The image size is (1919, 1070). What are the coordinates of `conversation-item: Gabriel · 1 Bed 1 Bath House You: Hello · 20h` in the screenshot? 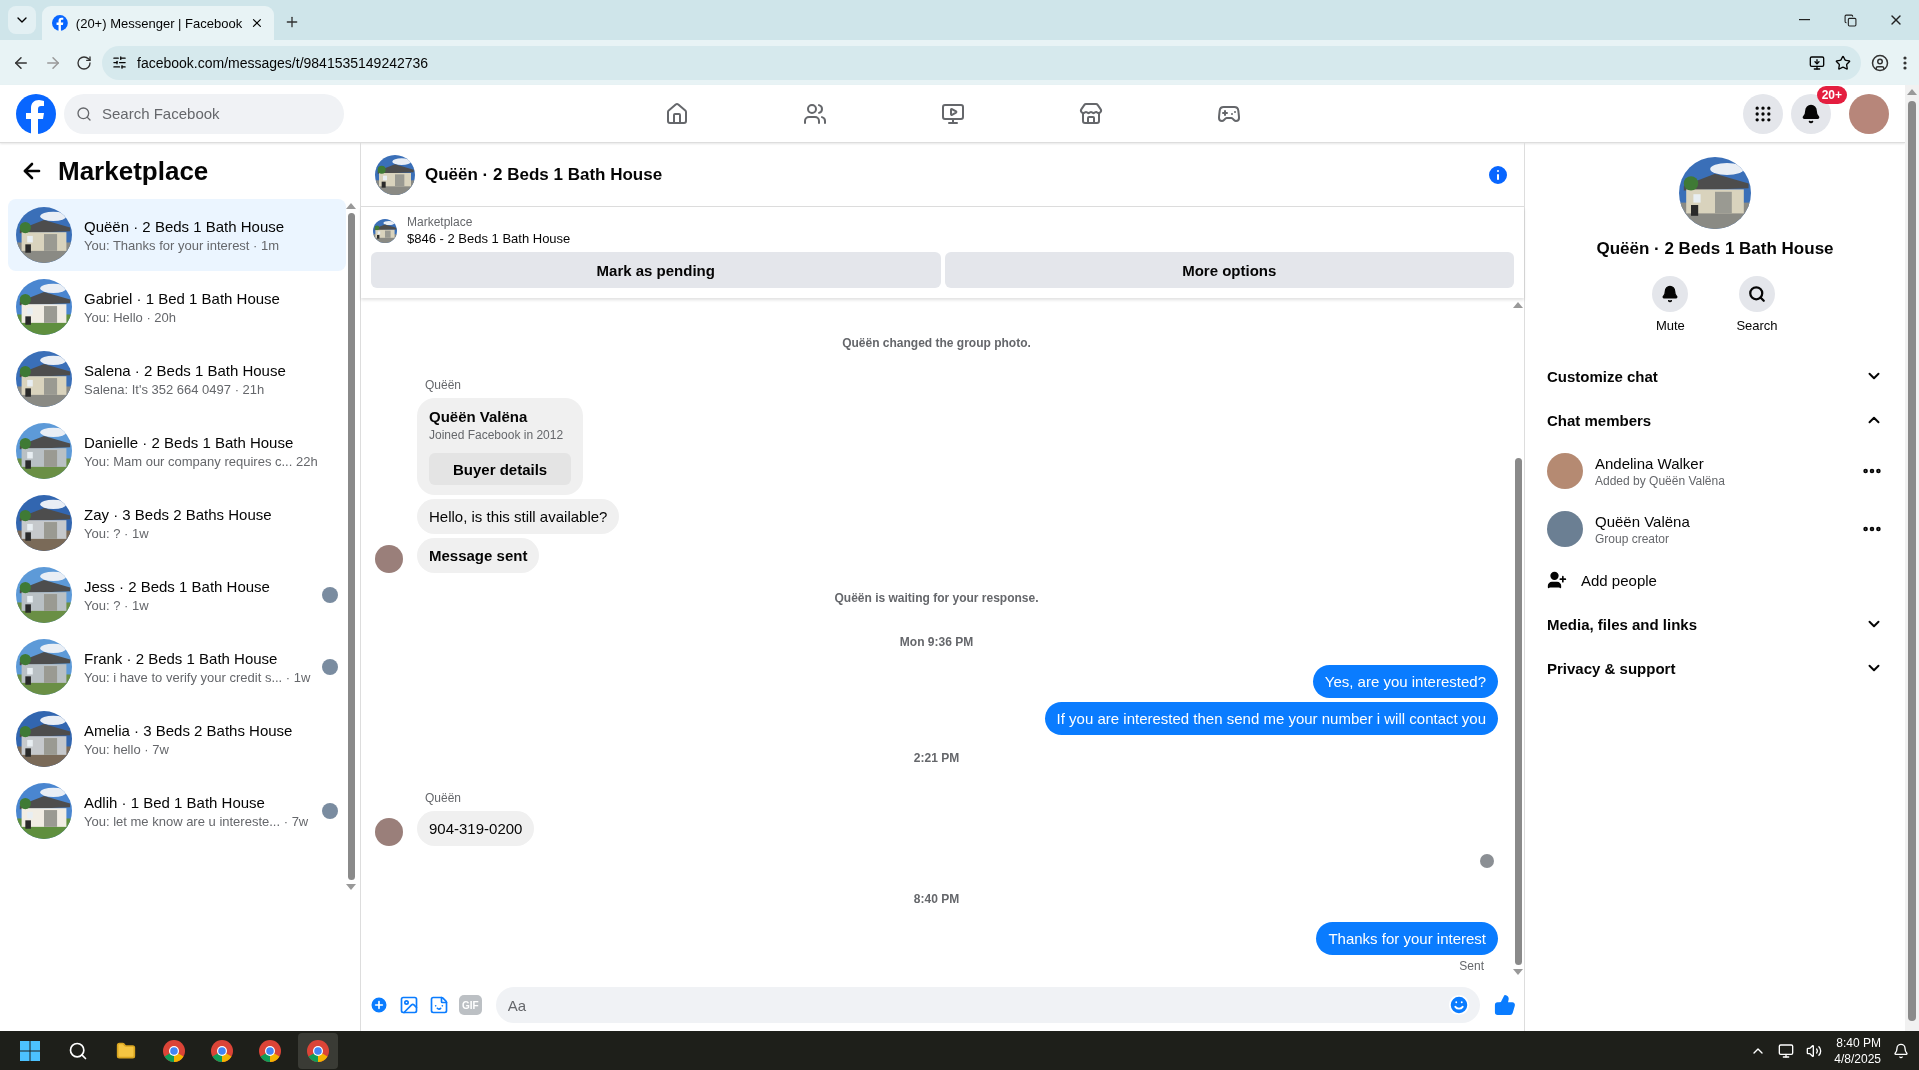 It's located at (177, 307).